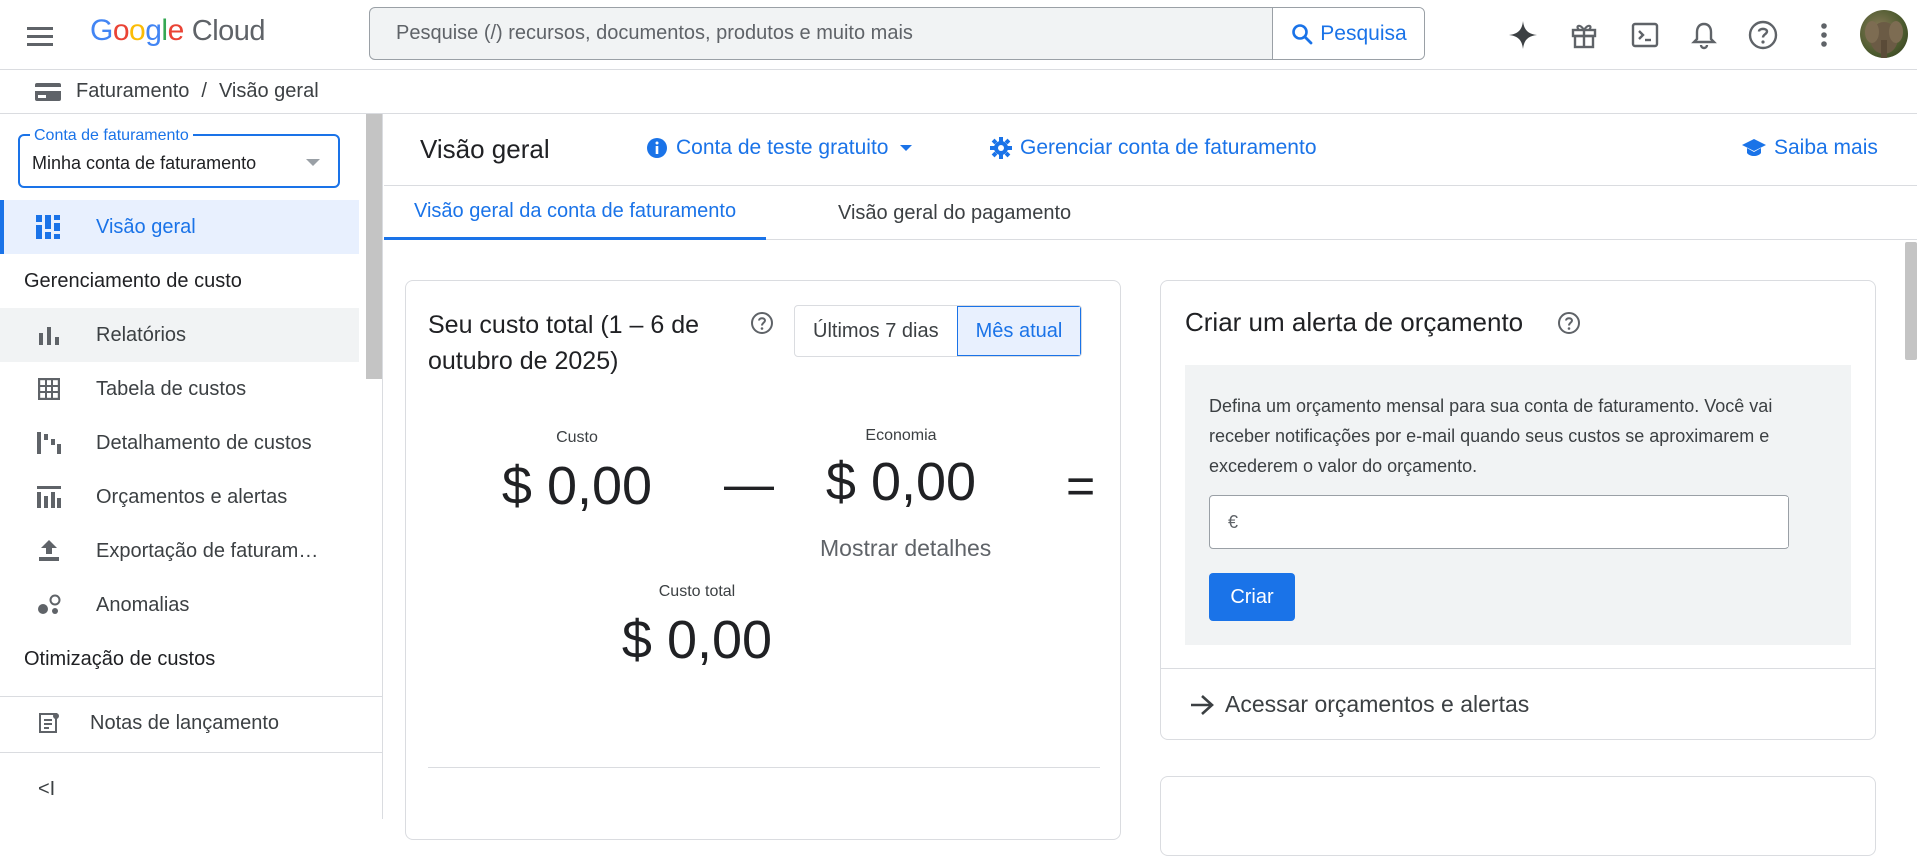 Image resolution: width=1917 pixels, height=856 pixels. I want to click on section-cost-optimization: Otimização de custos, so click(119, 659).